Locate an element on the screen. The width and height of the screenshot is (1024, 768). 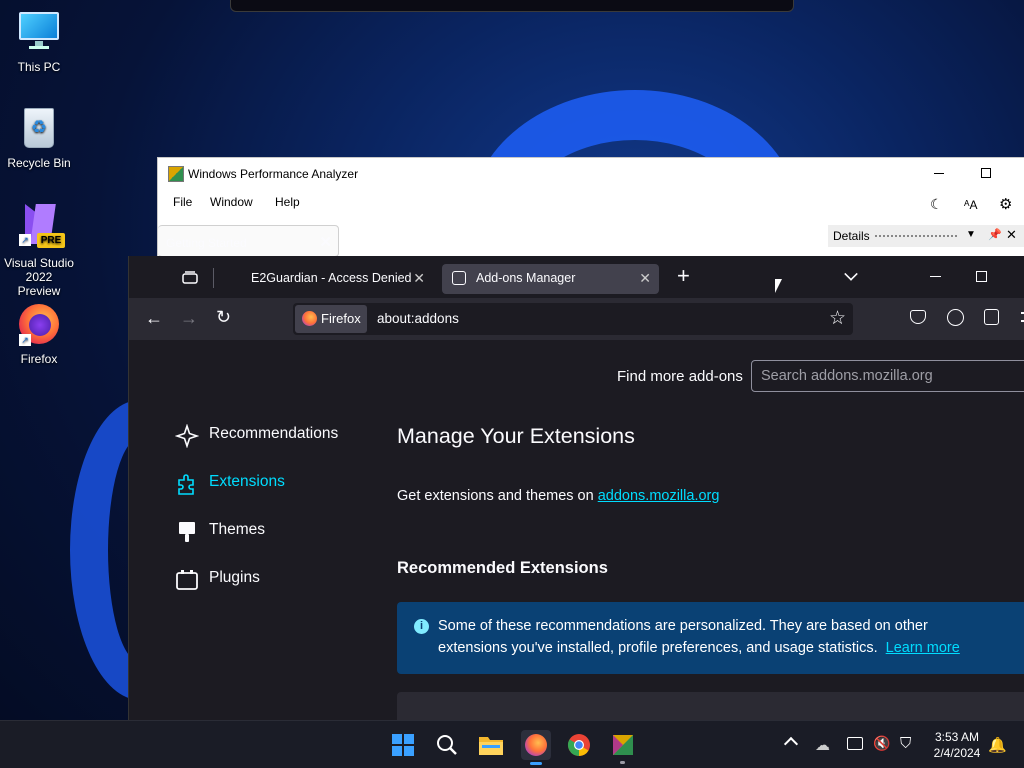
chevron-down-icon: ▼ is located at coordinates (971, 234).